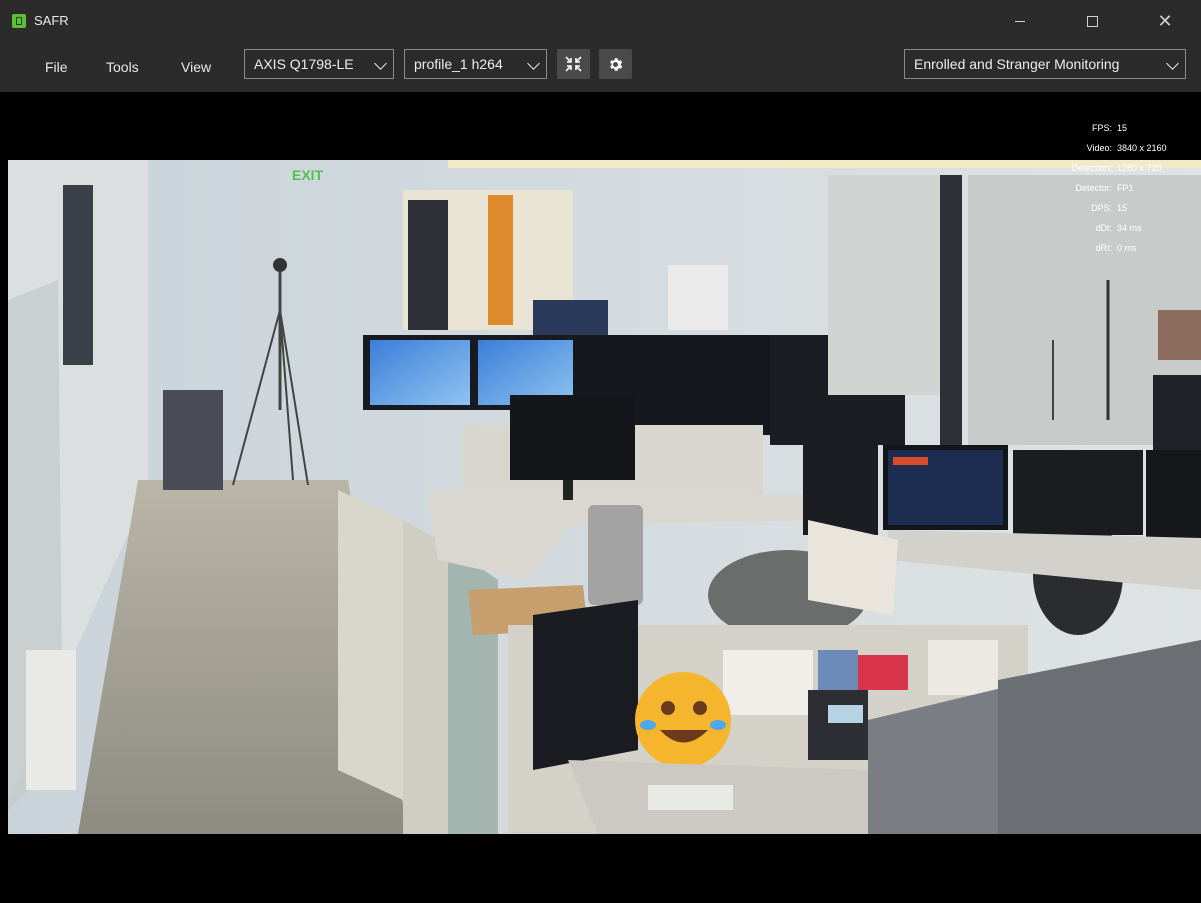 Image resolution: width=1201 pixels, height=903 pixels. What do you see at coordinates (1020, 21) in the screenshot?
I see `minimize-button` at bounding box center [1020, 21].